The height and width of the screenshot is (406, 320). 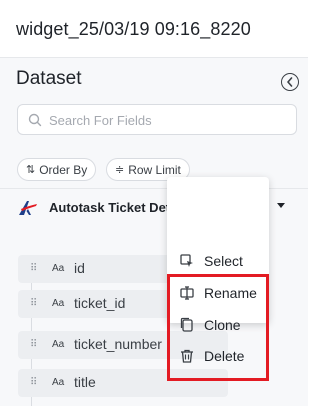 What do you see at coordinates (85, 382) in the screenshot?
I see `field-name: title` at bounding box center [85, 382].